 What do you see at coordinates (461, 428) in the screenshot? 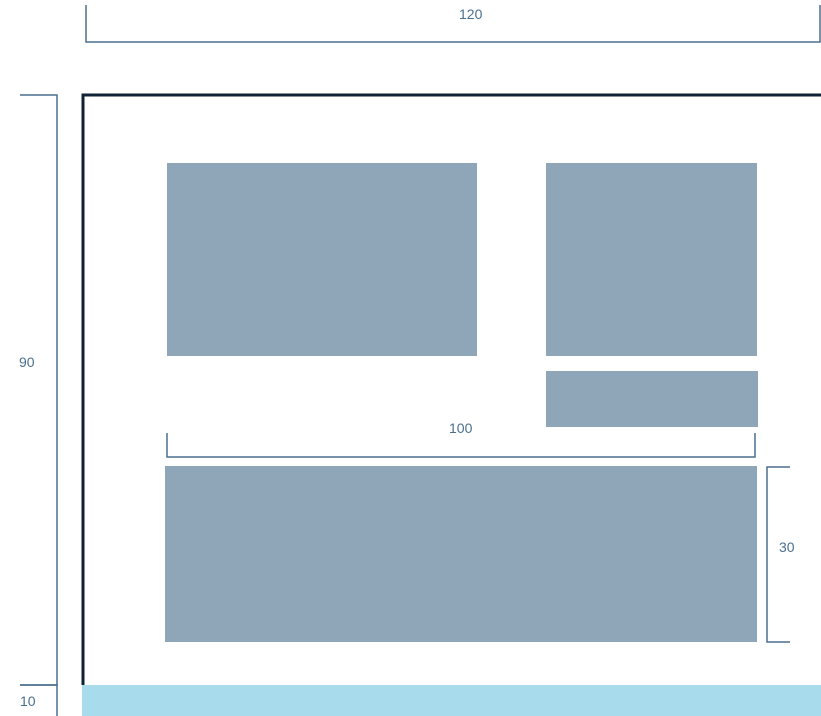
I see `inner-width-label: 100` at bounding box center [461, 428].